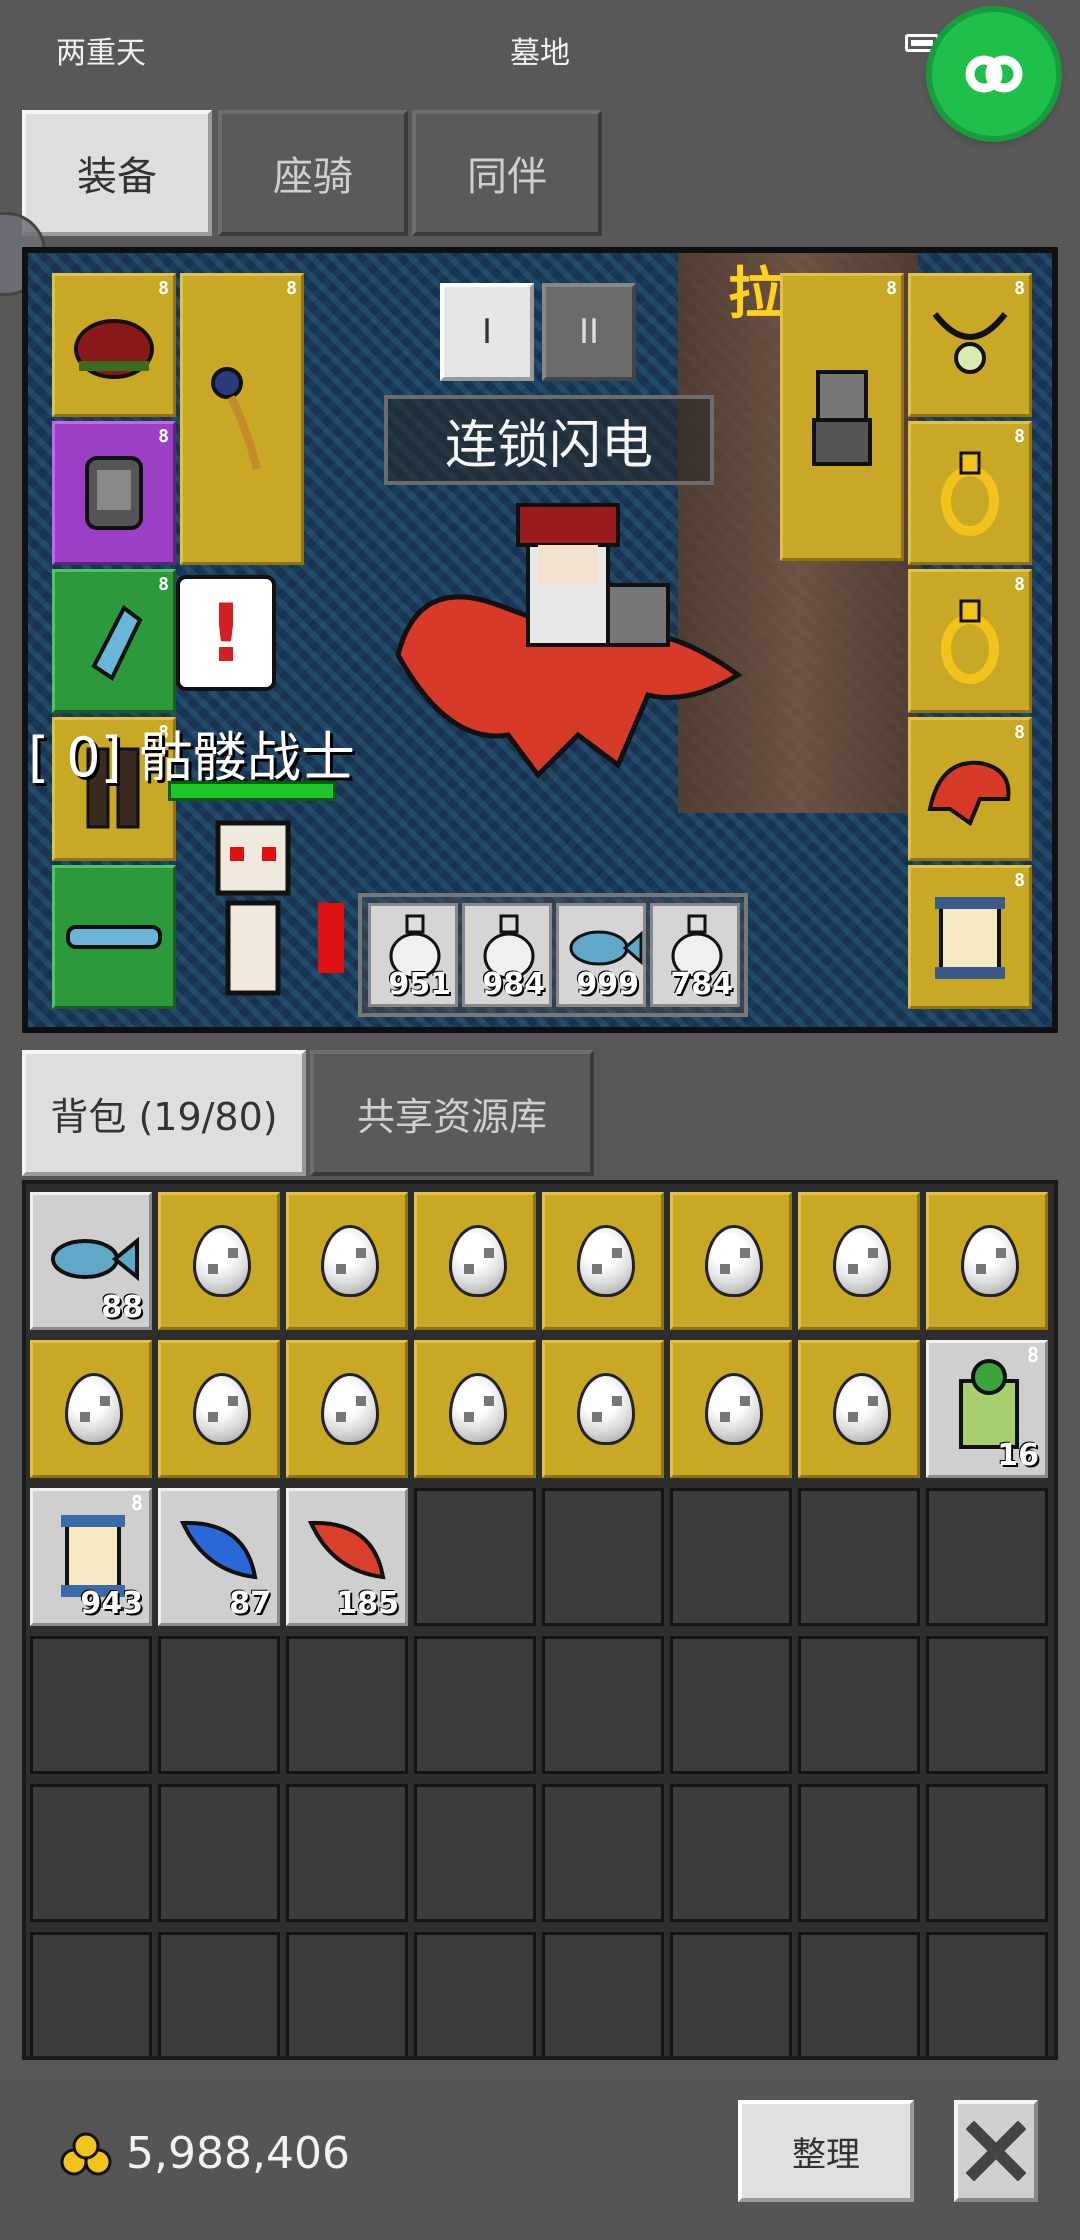  Describe the element at coordinates (507, 177) in the screenshot. I see `tab-companion-label: 同伴` at that location.